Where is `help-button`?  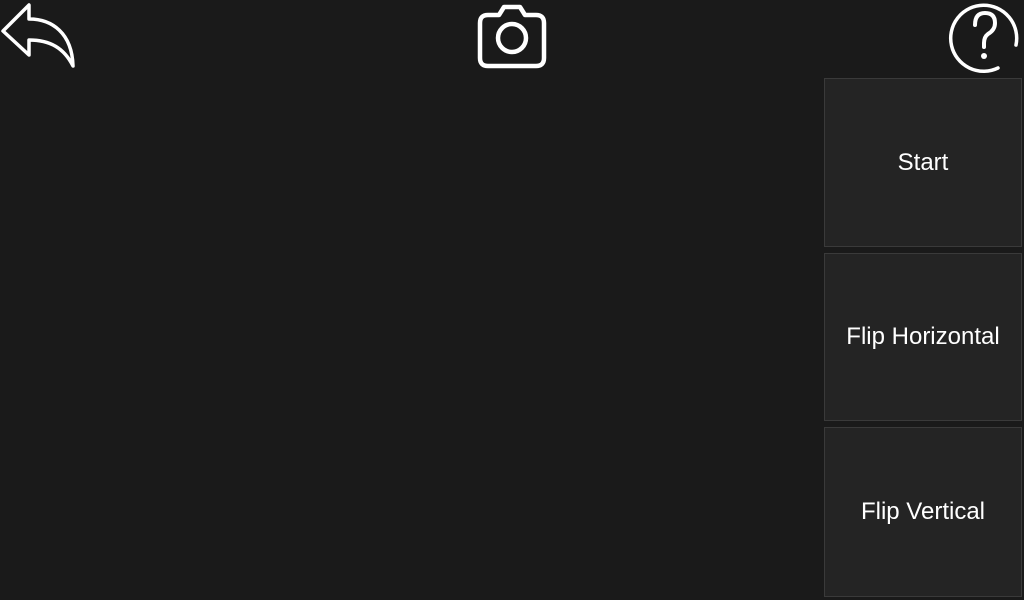 help-button is located at coordinates (985, 38).